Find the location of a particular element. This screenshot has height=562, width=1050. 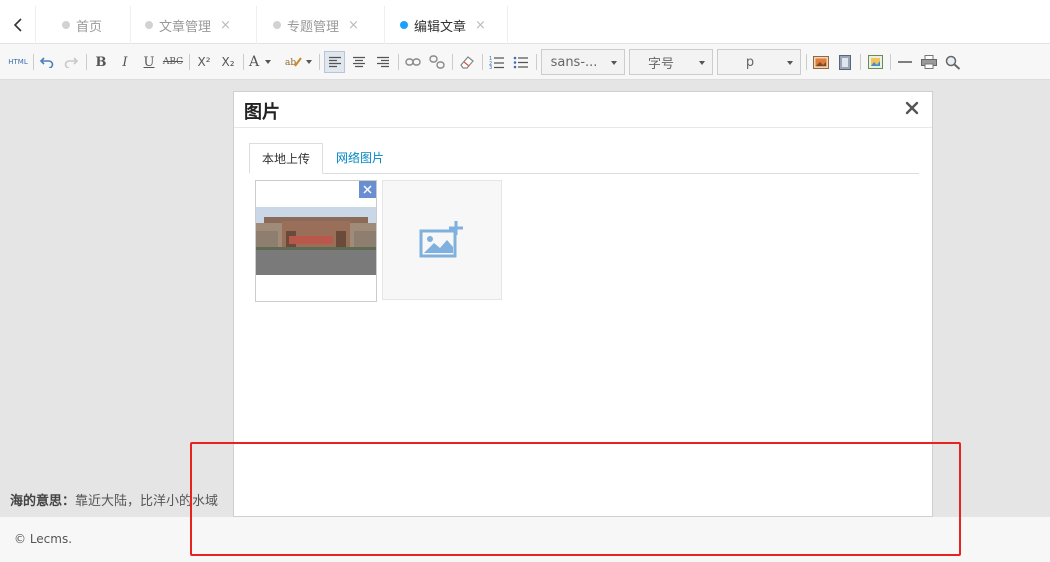

gallery-icon is located at coordinates (875, 62).